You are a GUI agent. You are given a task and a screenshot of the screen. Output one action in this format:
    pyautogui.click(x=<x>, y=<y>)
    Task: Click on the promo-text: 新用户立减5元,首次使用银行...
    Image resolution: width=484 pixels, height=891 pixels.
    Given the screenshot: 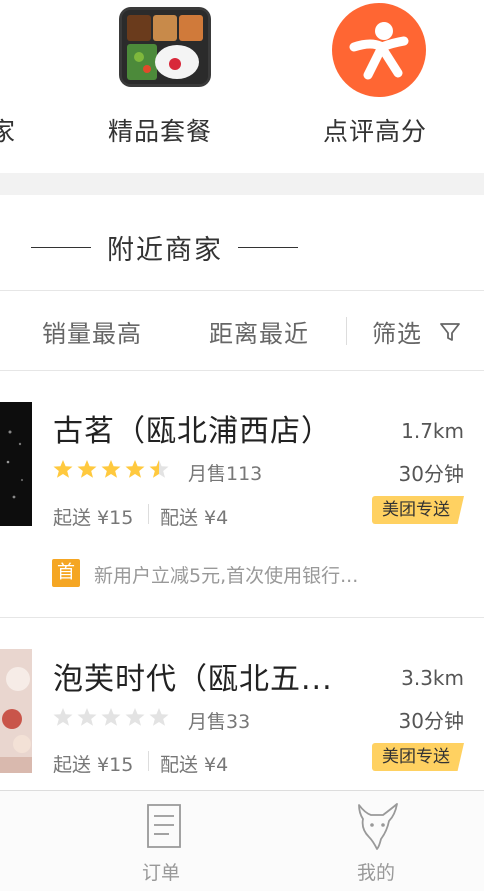 What is the action you would take?
    pyautogui.click(x=226, y=574)
    